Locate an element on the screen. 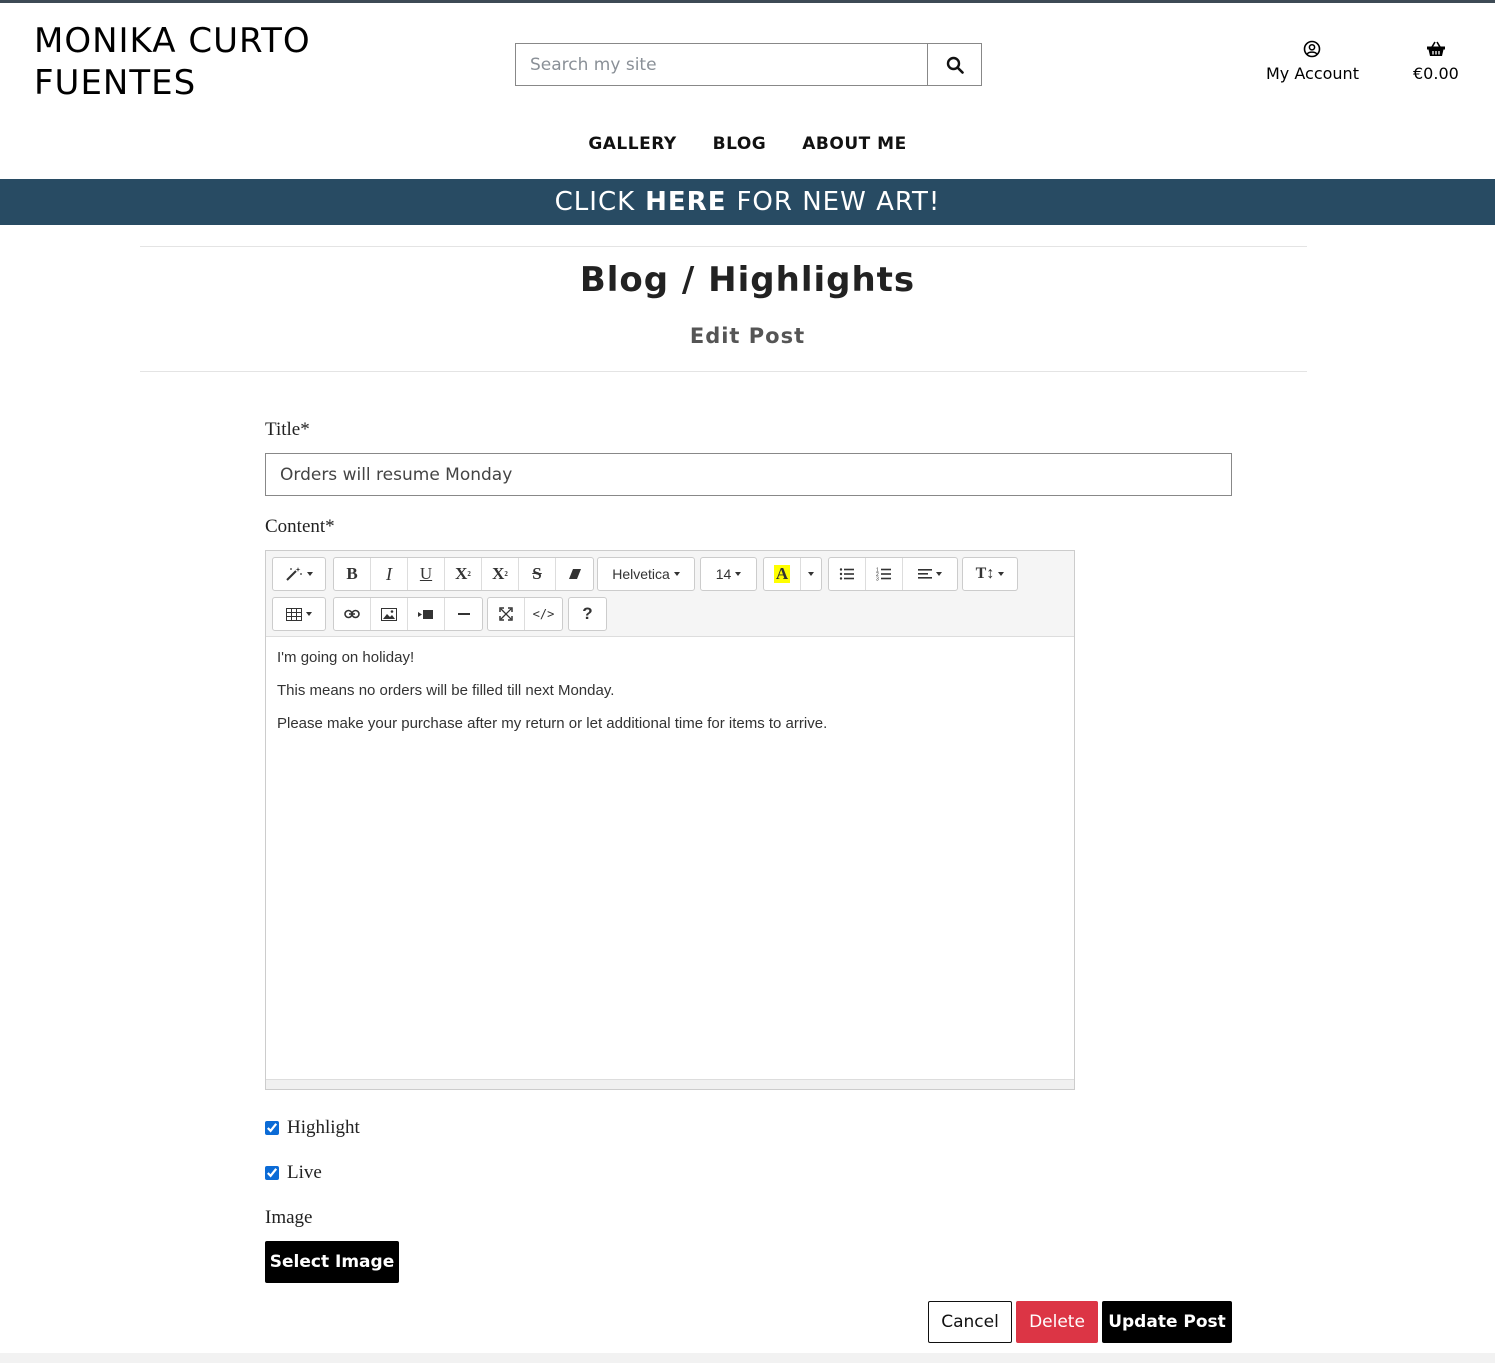  font-size-group: 14 is located at coordinates (728, 574).